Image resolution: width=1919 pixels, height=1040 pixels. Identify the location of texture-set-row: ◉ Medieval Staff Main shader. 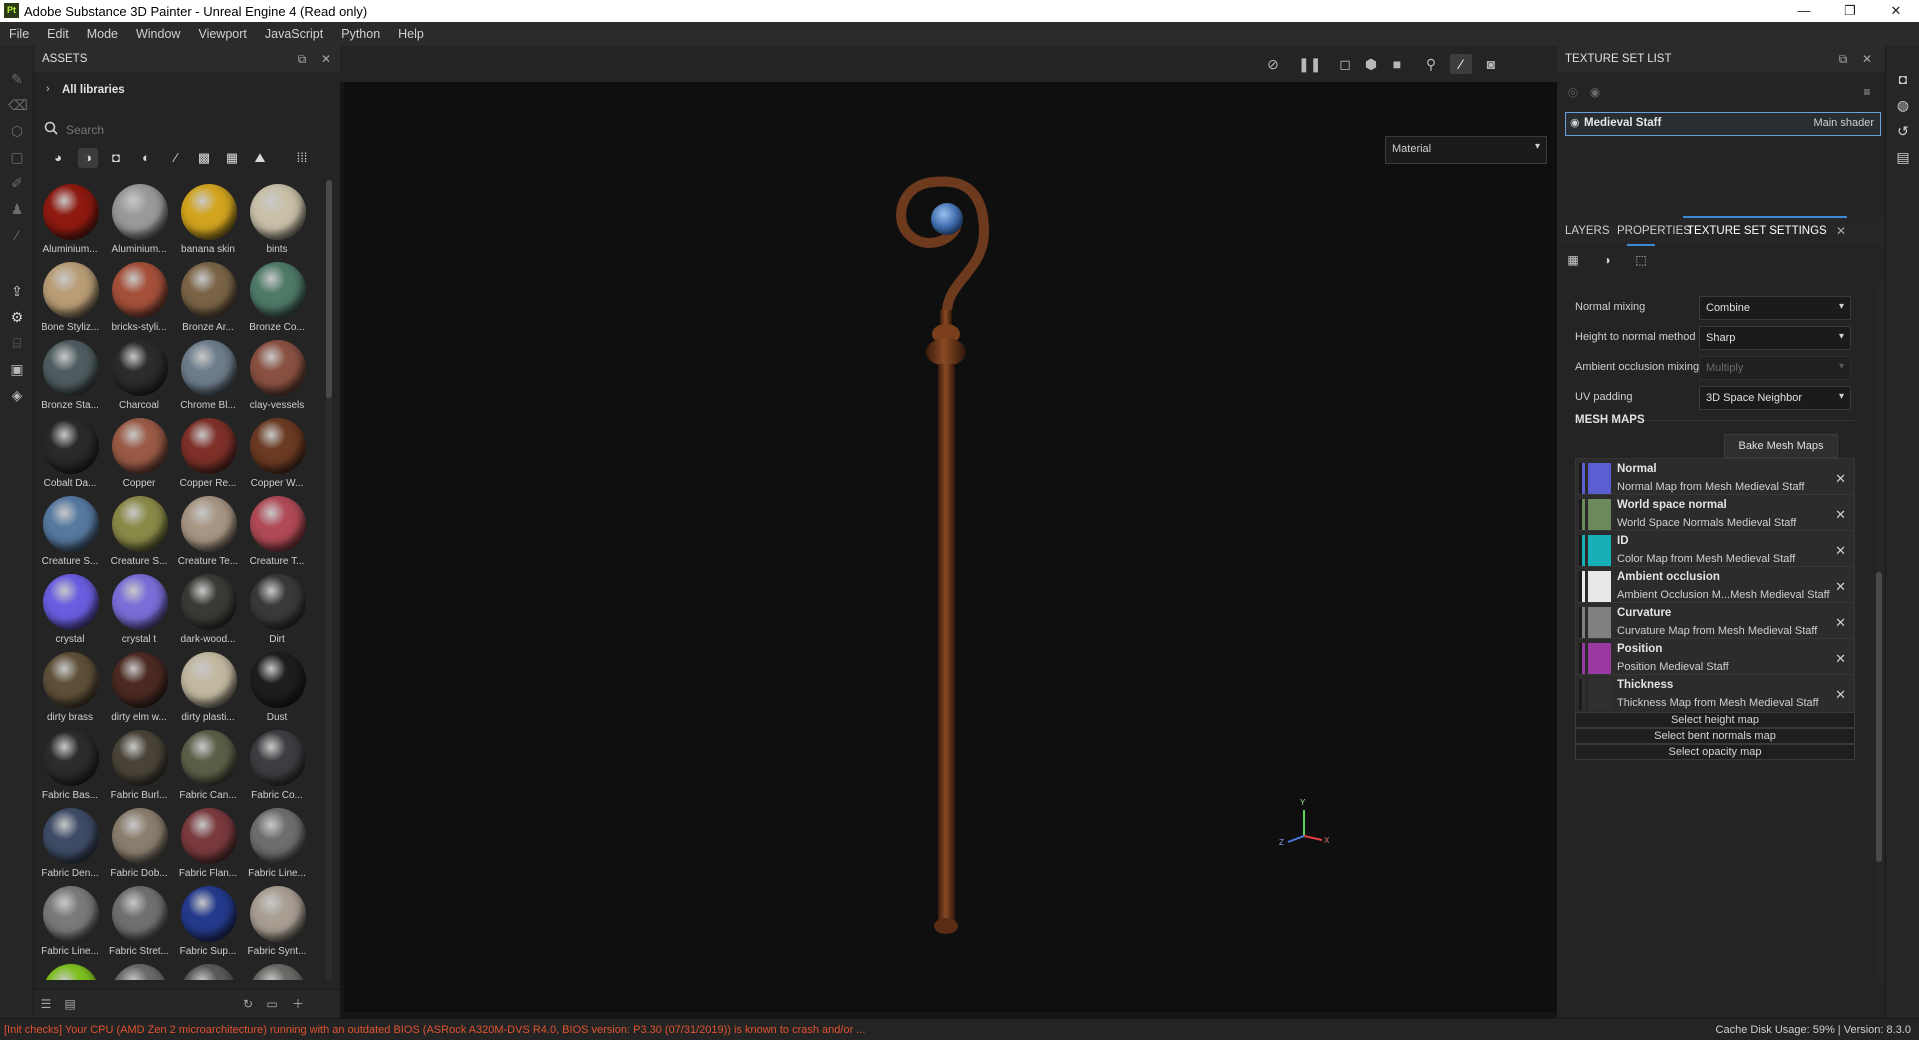
(1723, 124).